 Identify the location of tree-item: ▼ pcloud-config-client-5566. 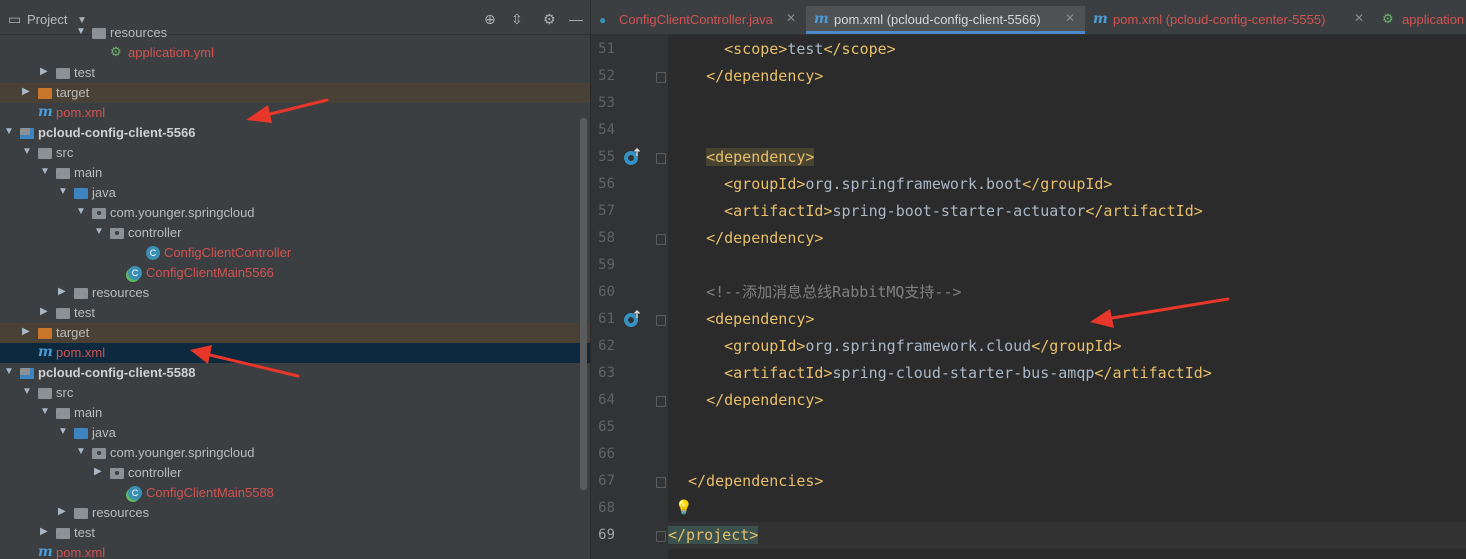
(295, 133).